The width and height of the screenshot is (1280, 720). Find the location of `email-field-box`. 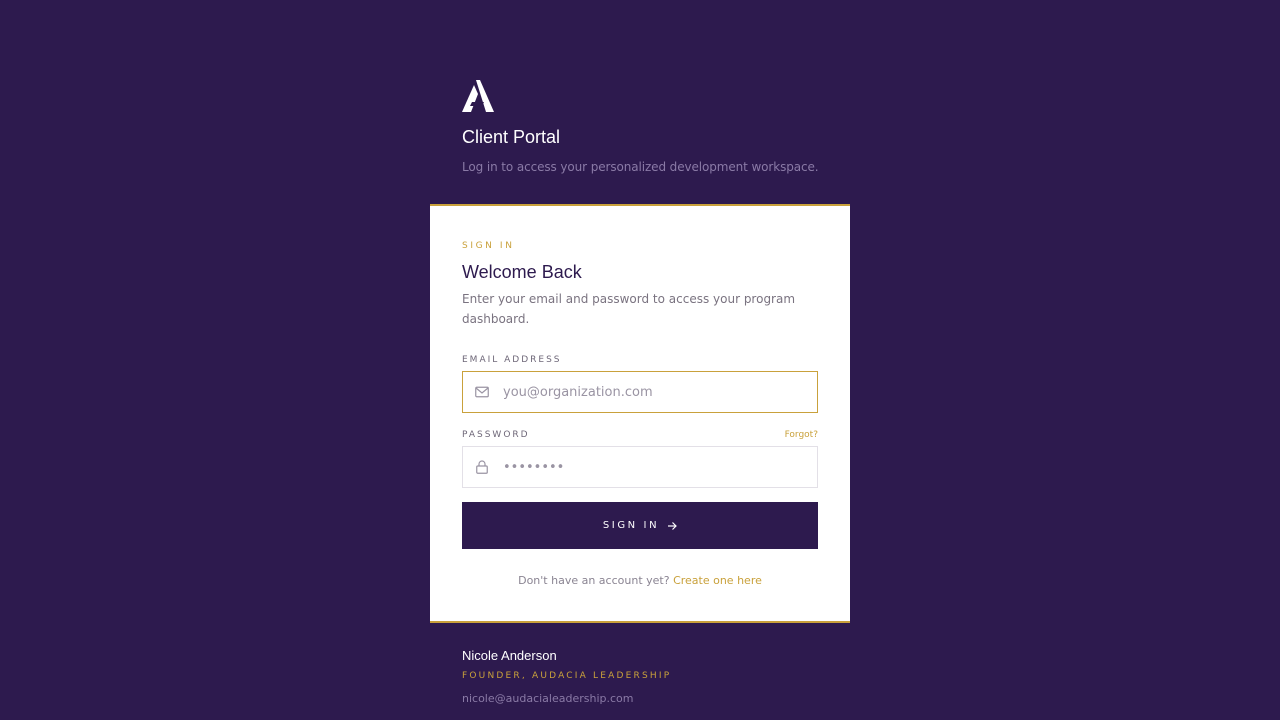

email-field-box is located at coordinates (640, 392).